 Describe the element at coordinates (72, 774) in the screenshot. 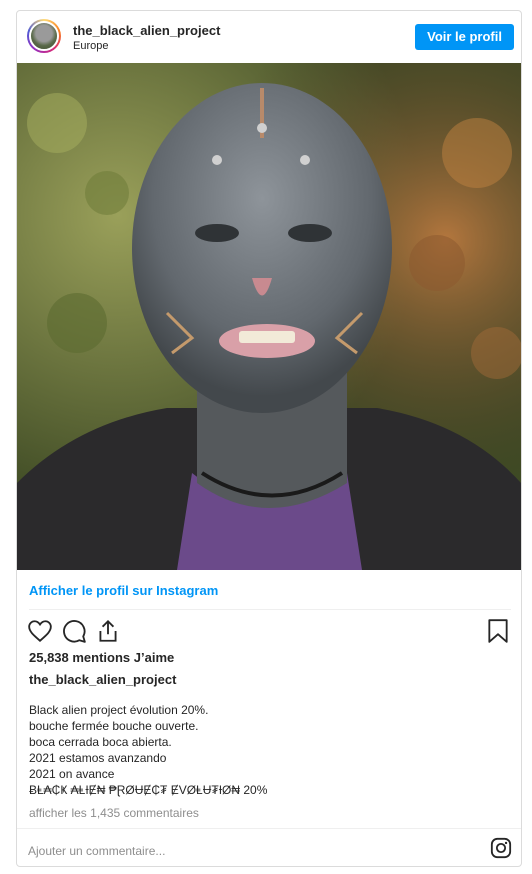

I see `caption-line: 2021 on avance` at that location.